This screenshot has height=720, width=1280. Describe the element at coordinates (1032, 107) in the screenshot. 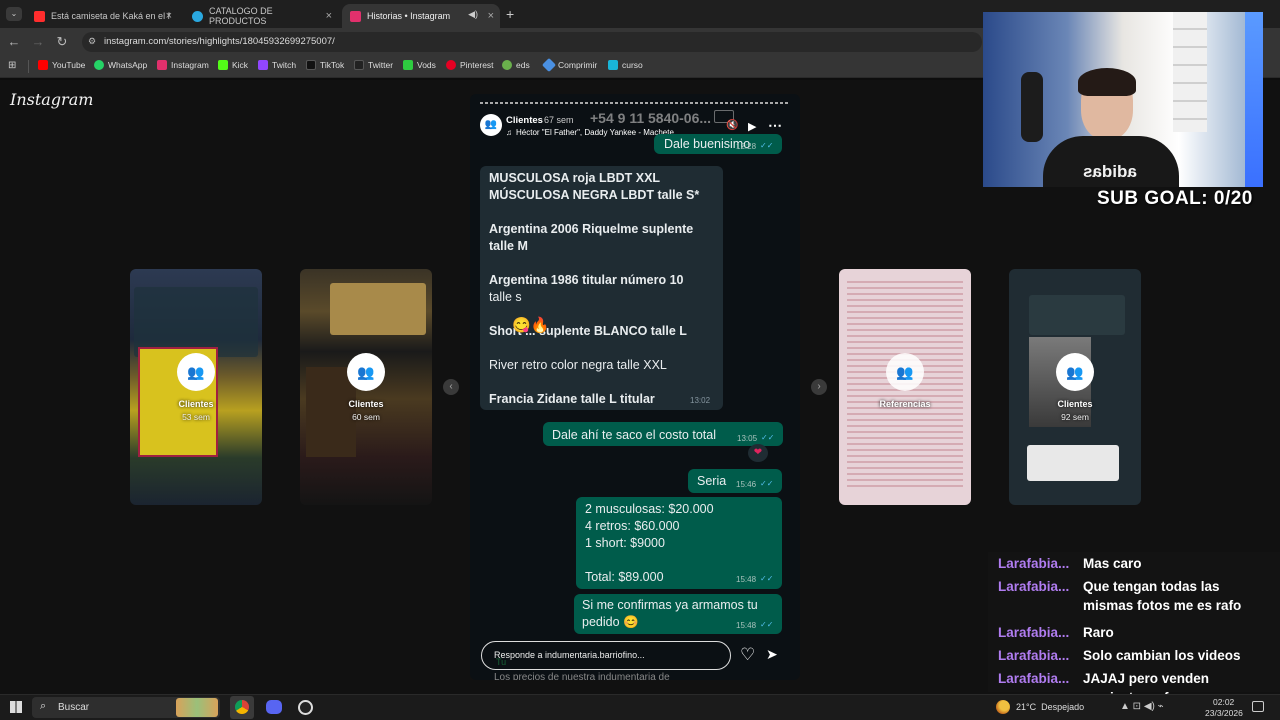

I see `headphones` at that location.